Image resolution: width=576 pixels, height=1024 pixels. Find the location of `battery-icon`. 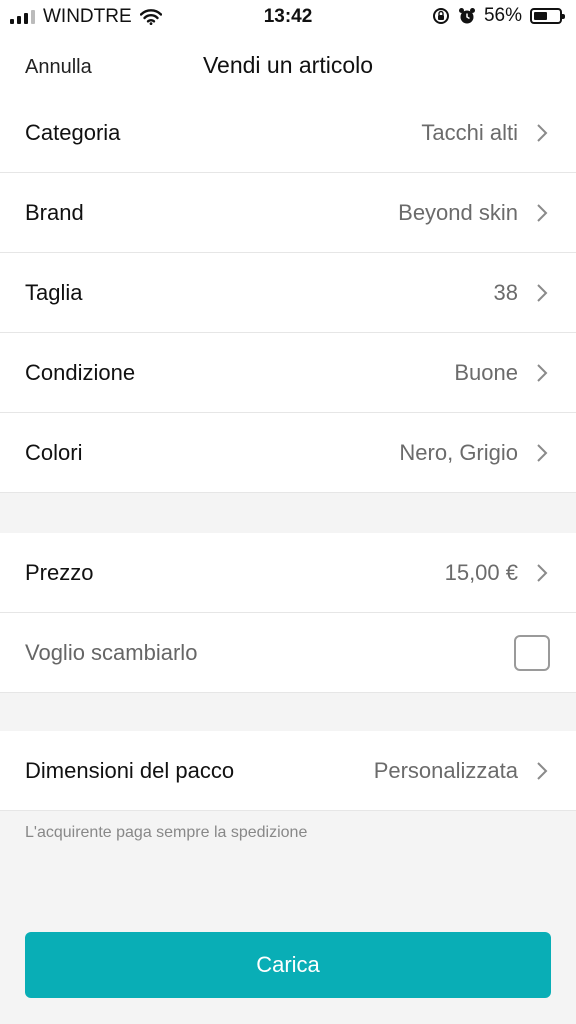

battery-icon is located at coordinates (547, 16).